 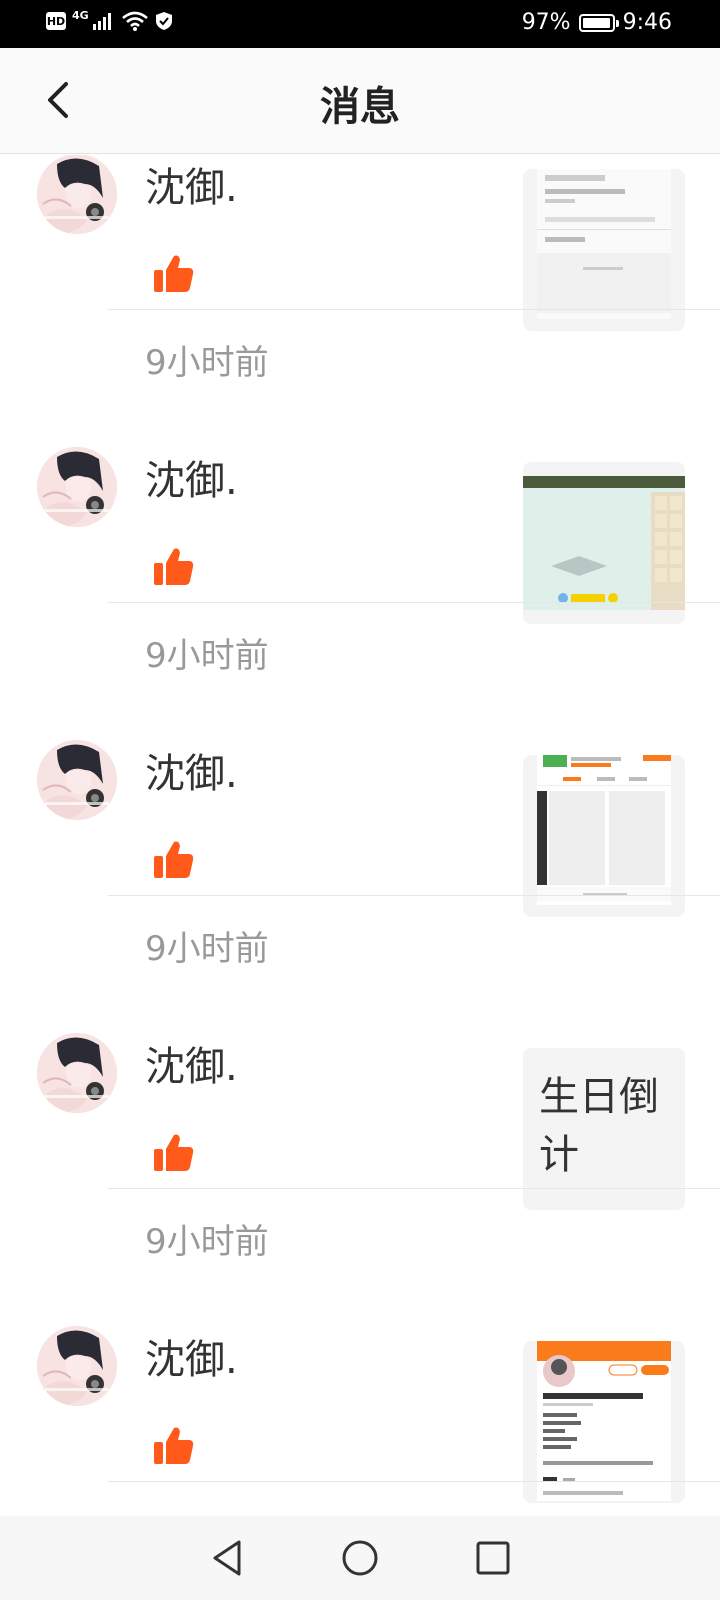 I want to click on header: 消息, so click(x=360, y=101).